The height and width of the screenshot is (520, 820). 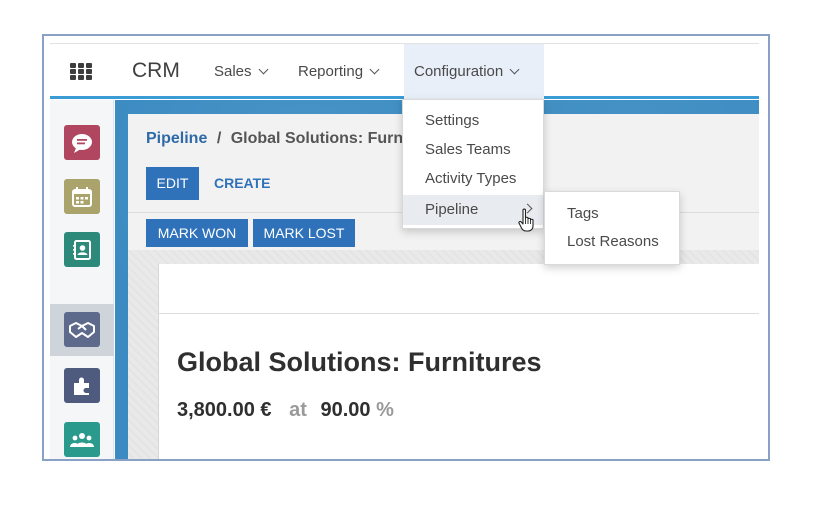 I want to click on mark-lost-button: MARK LOST, so click(x=304, y=233).